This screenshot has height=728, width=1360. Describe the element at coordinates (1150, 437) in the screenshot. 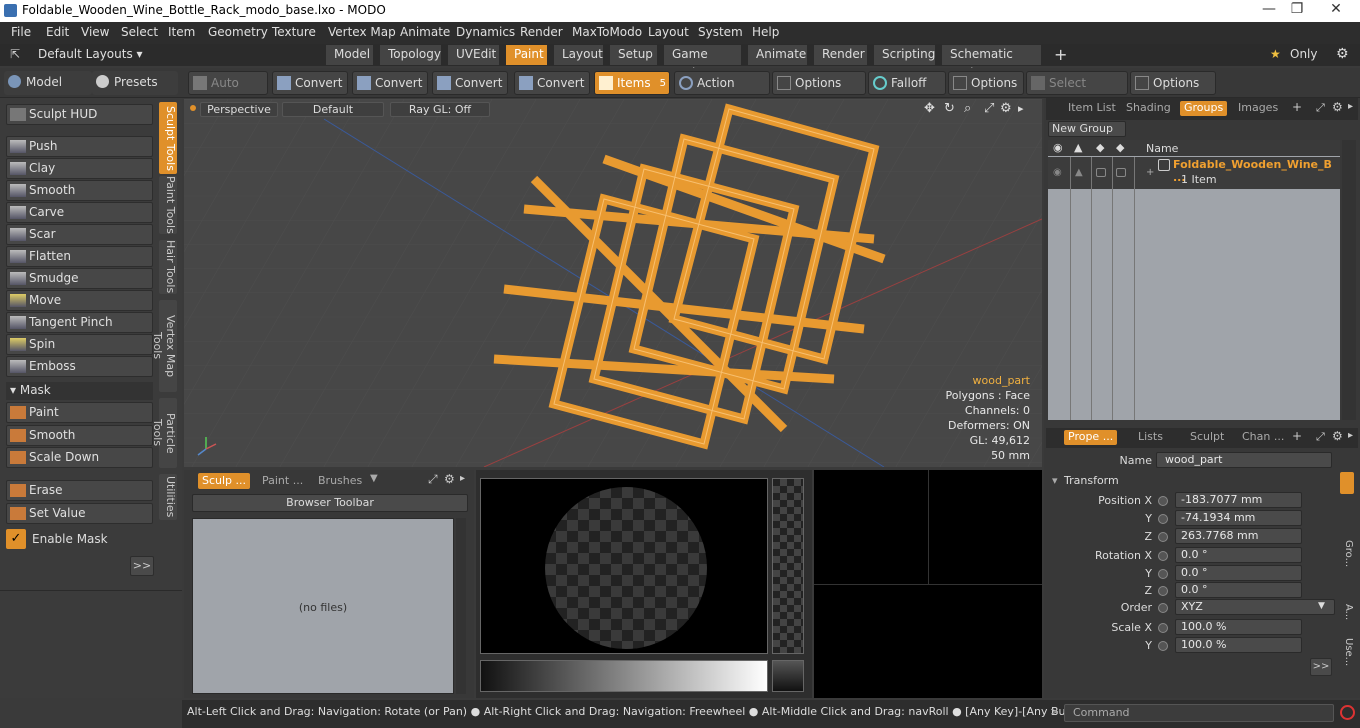

I see `tab-lists: Lists` at that location.